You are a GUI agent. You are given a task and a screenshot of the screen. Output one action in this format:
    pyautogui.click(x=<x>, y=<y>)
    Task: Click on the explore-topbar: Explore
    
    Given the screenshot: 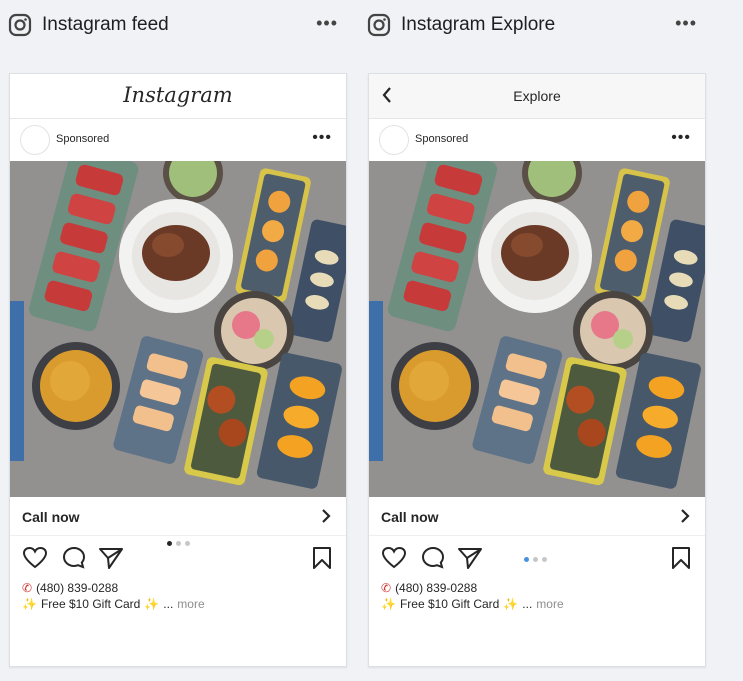 What is the action you would take?
    pyautogui.click(x=537, y=96)
    